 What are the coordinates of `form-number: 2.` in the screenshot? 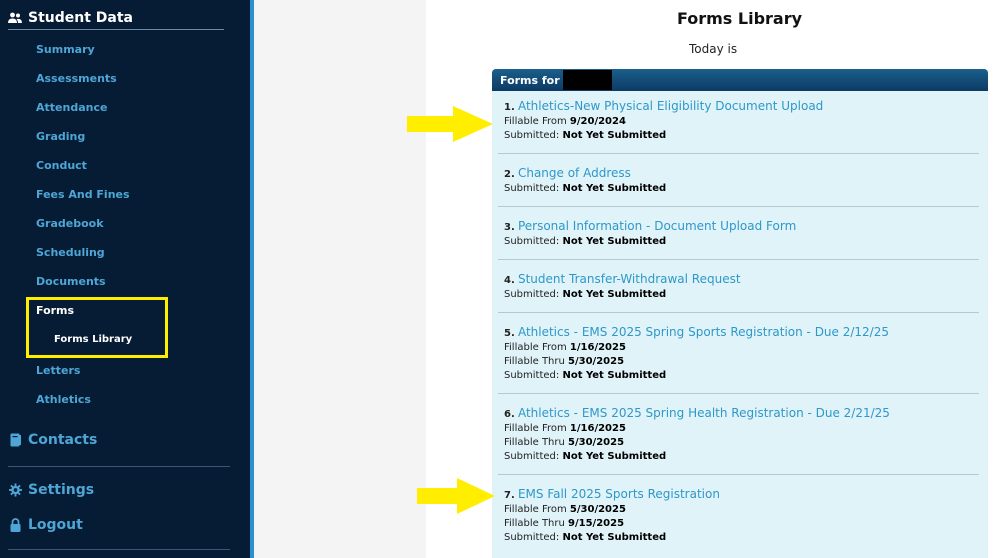 It's located at (509, 174).